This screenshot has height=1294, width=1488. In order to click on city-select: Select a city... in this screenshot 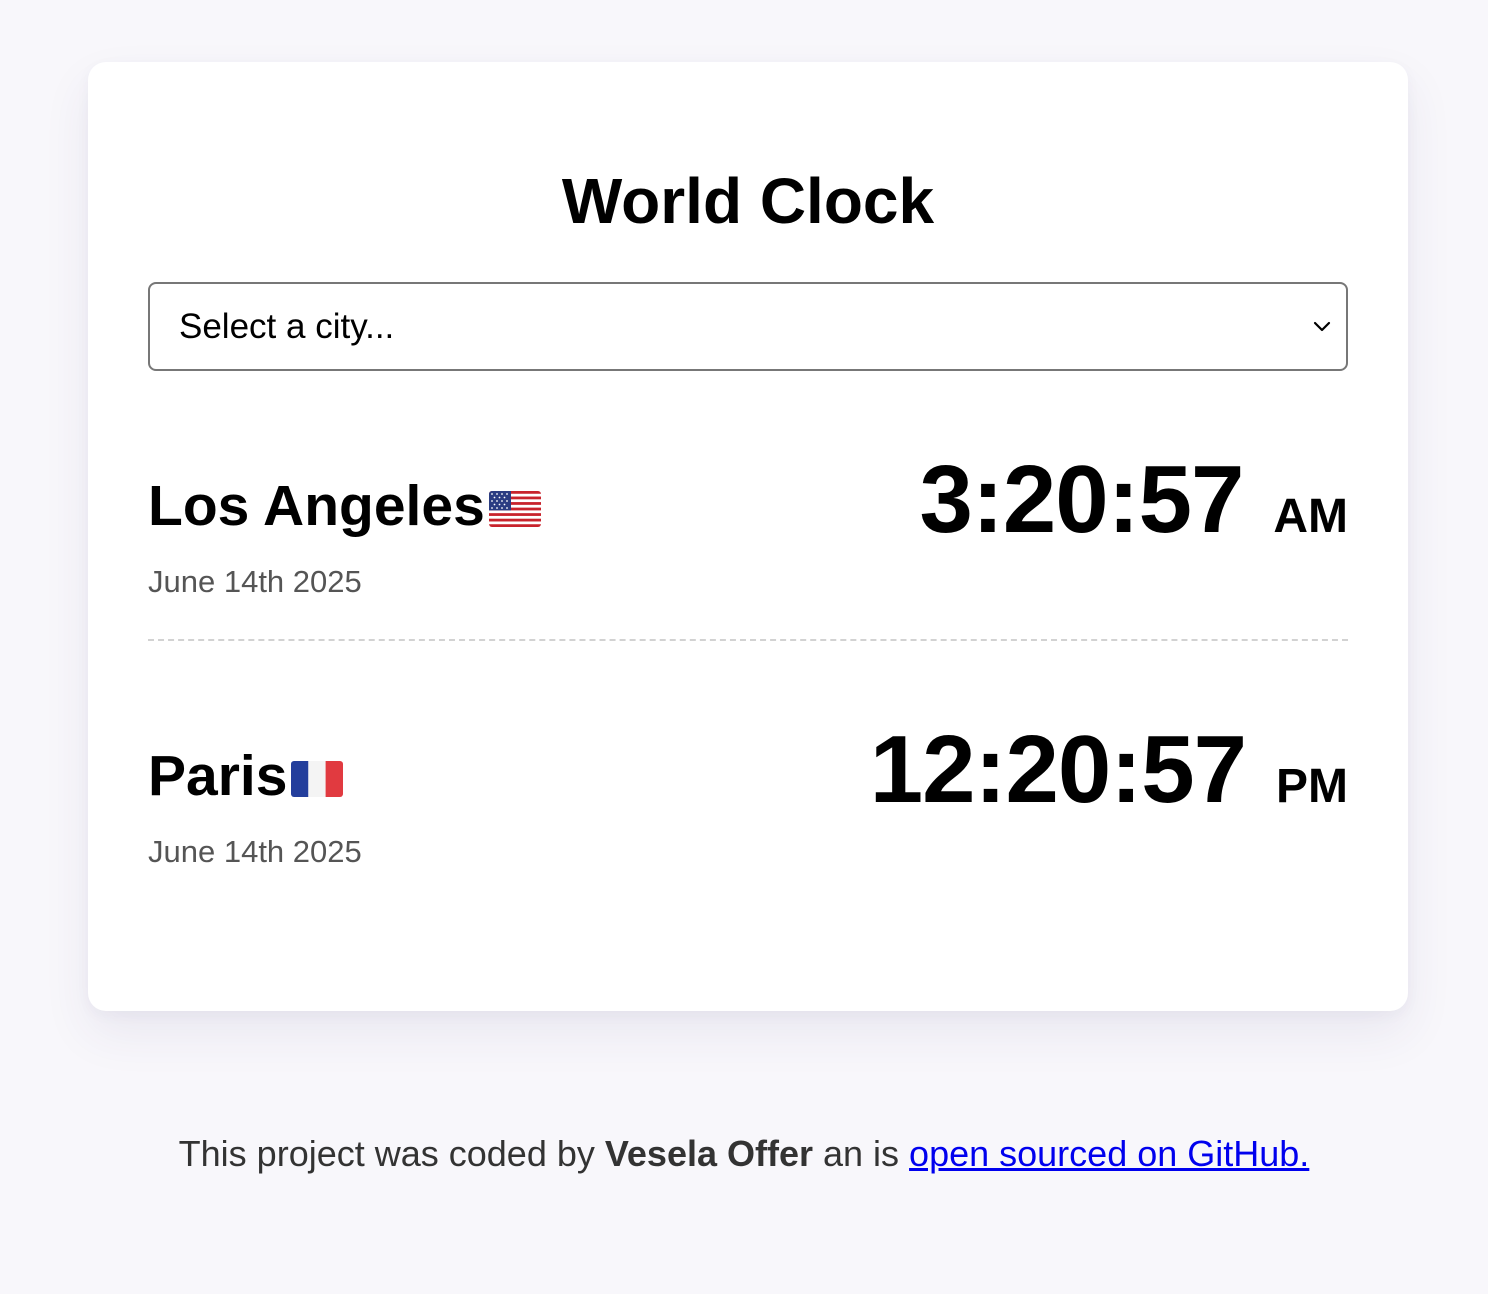, I will do `click(748, 326)`.